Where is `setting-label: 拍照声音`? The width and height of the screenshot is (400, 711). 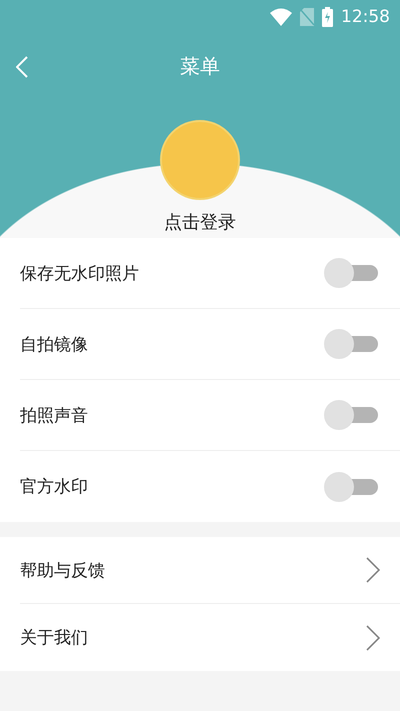
setting-label: 拍照声音 is located at coordinates (54, 415).